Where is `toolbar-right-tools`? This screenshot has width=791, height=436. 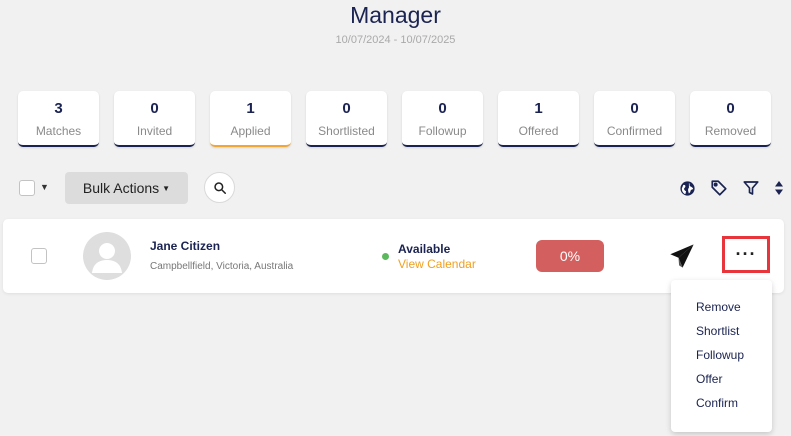
toolbar-right-tools is located at coordinates (731, 188).